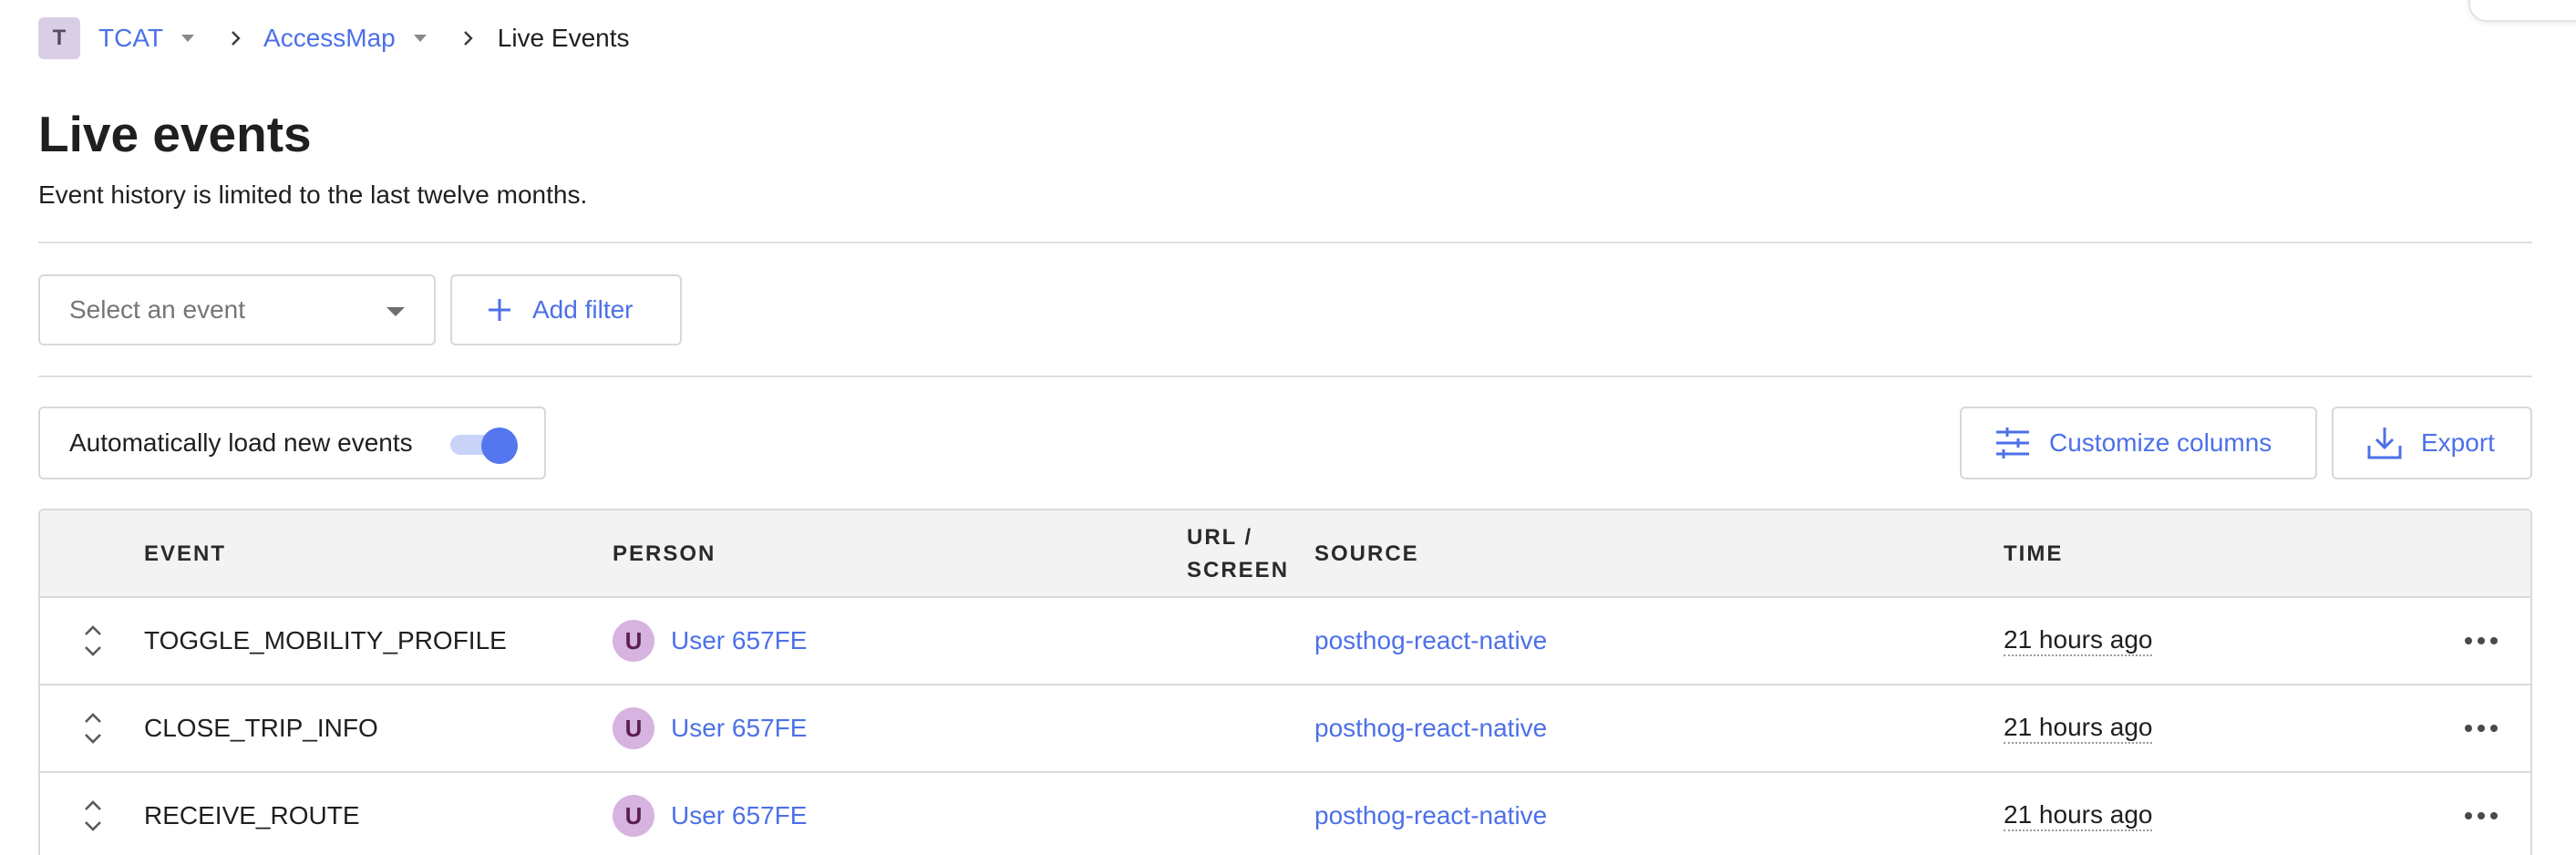  What do you see at coordinates (2458, 443) in the screenshot?
I see `export-label: Export` at bounding box center [2458, 443].